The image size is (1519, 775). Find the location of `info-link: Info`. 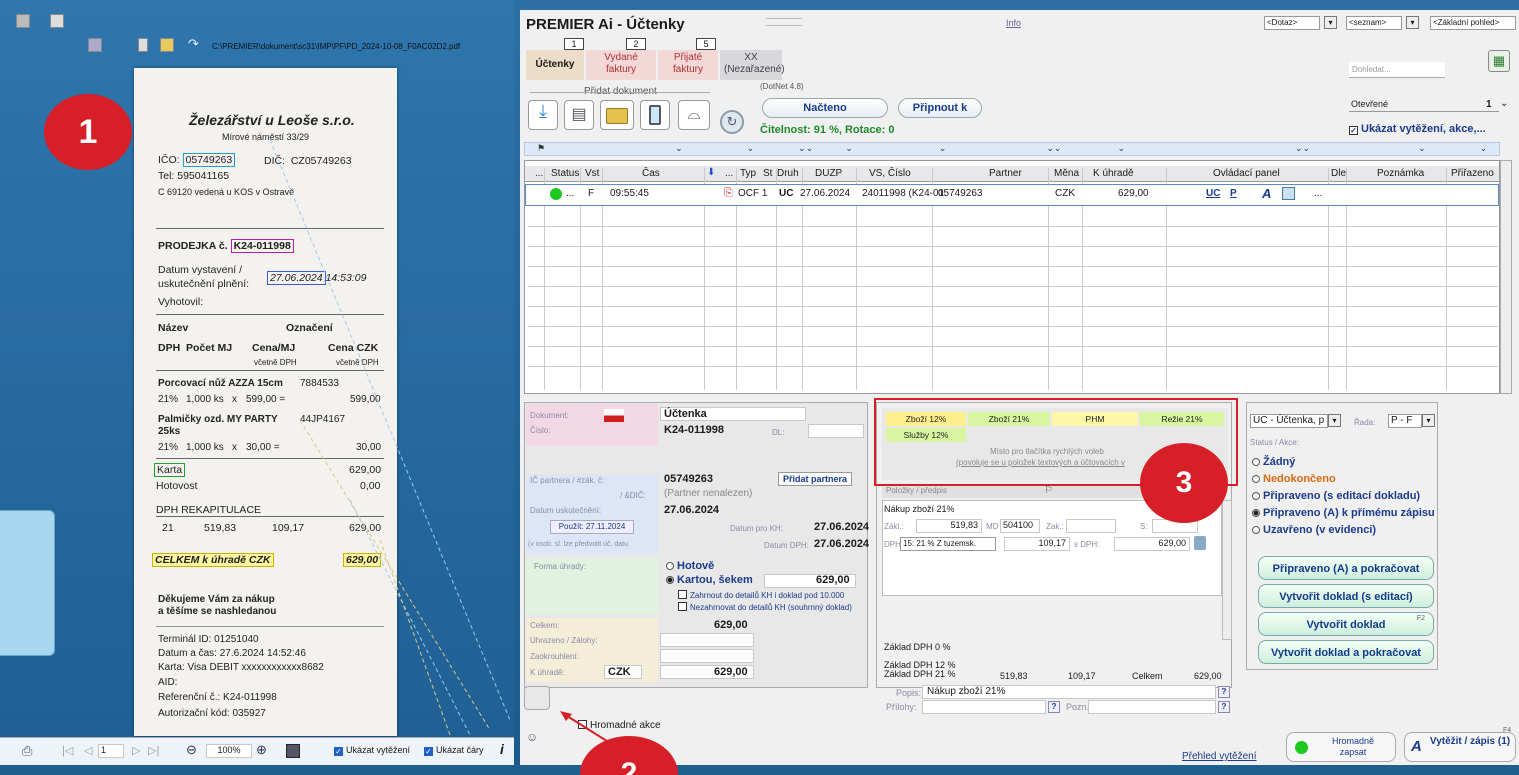

info-link: Info is located at coordinates (1013, 23).